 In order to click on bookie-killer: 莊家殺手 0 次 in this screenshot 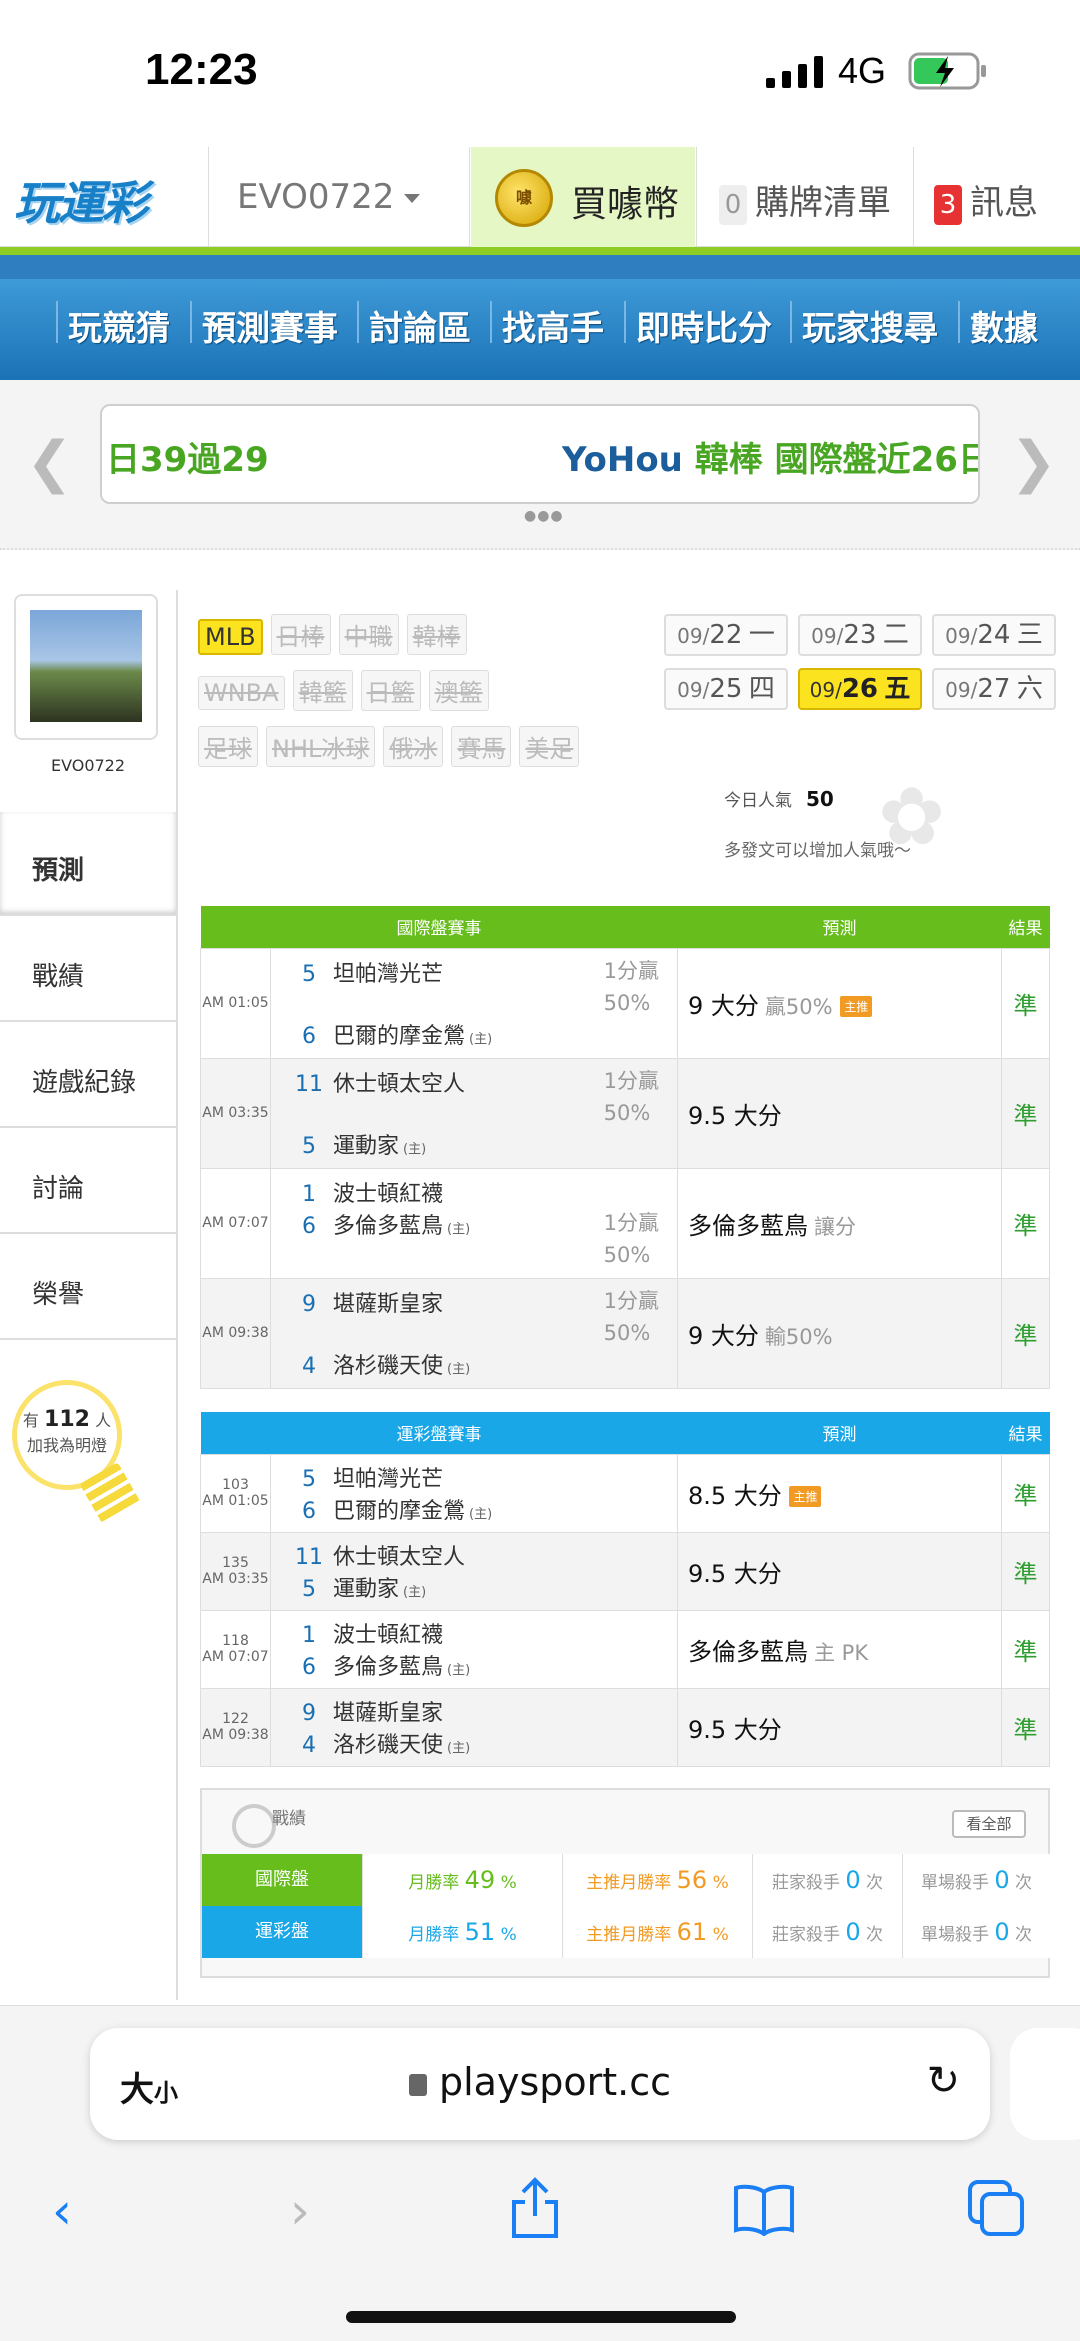, I will do `click(827, 1880)`.